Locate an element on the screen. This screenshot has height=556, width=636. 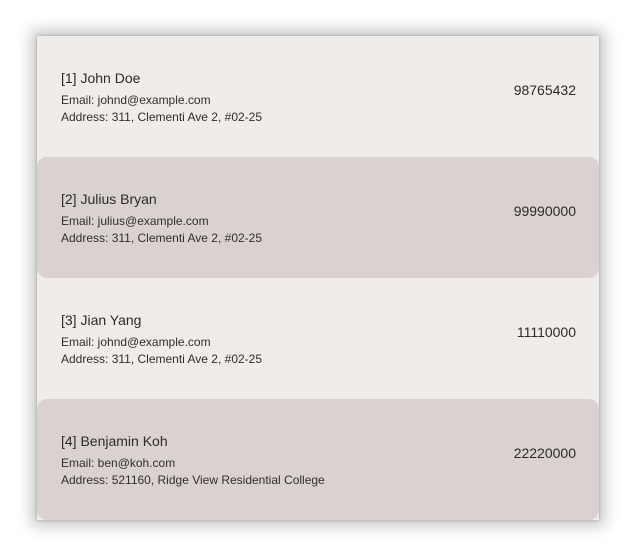
contact-name: [1] John Doe is located at coordinates (101, 78).